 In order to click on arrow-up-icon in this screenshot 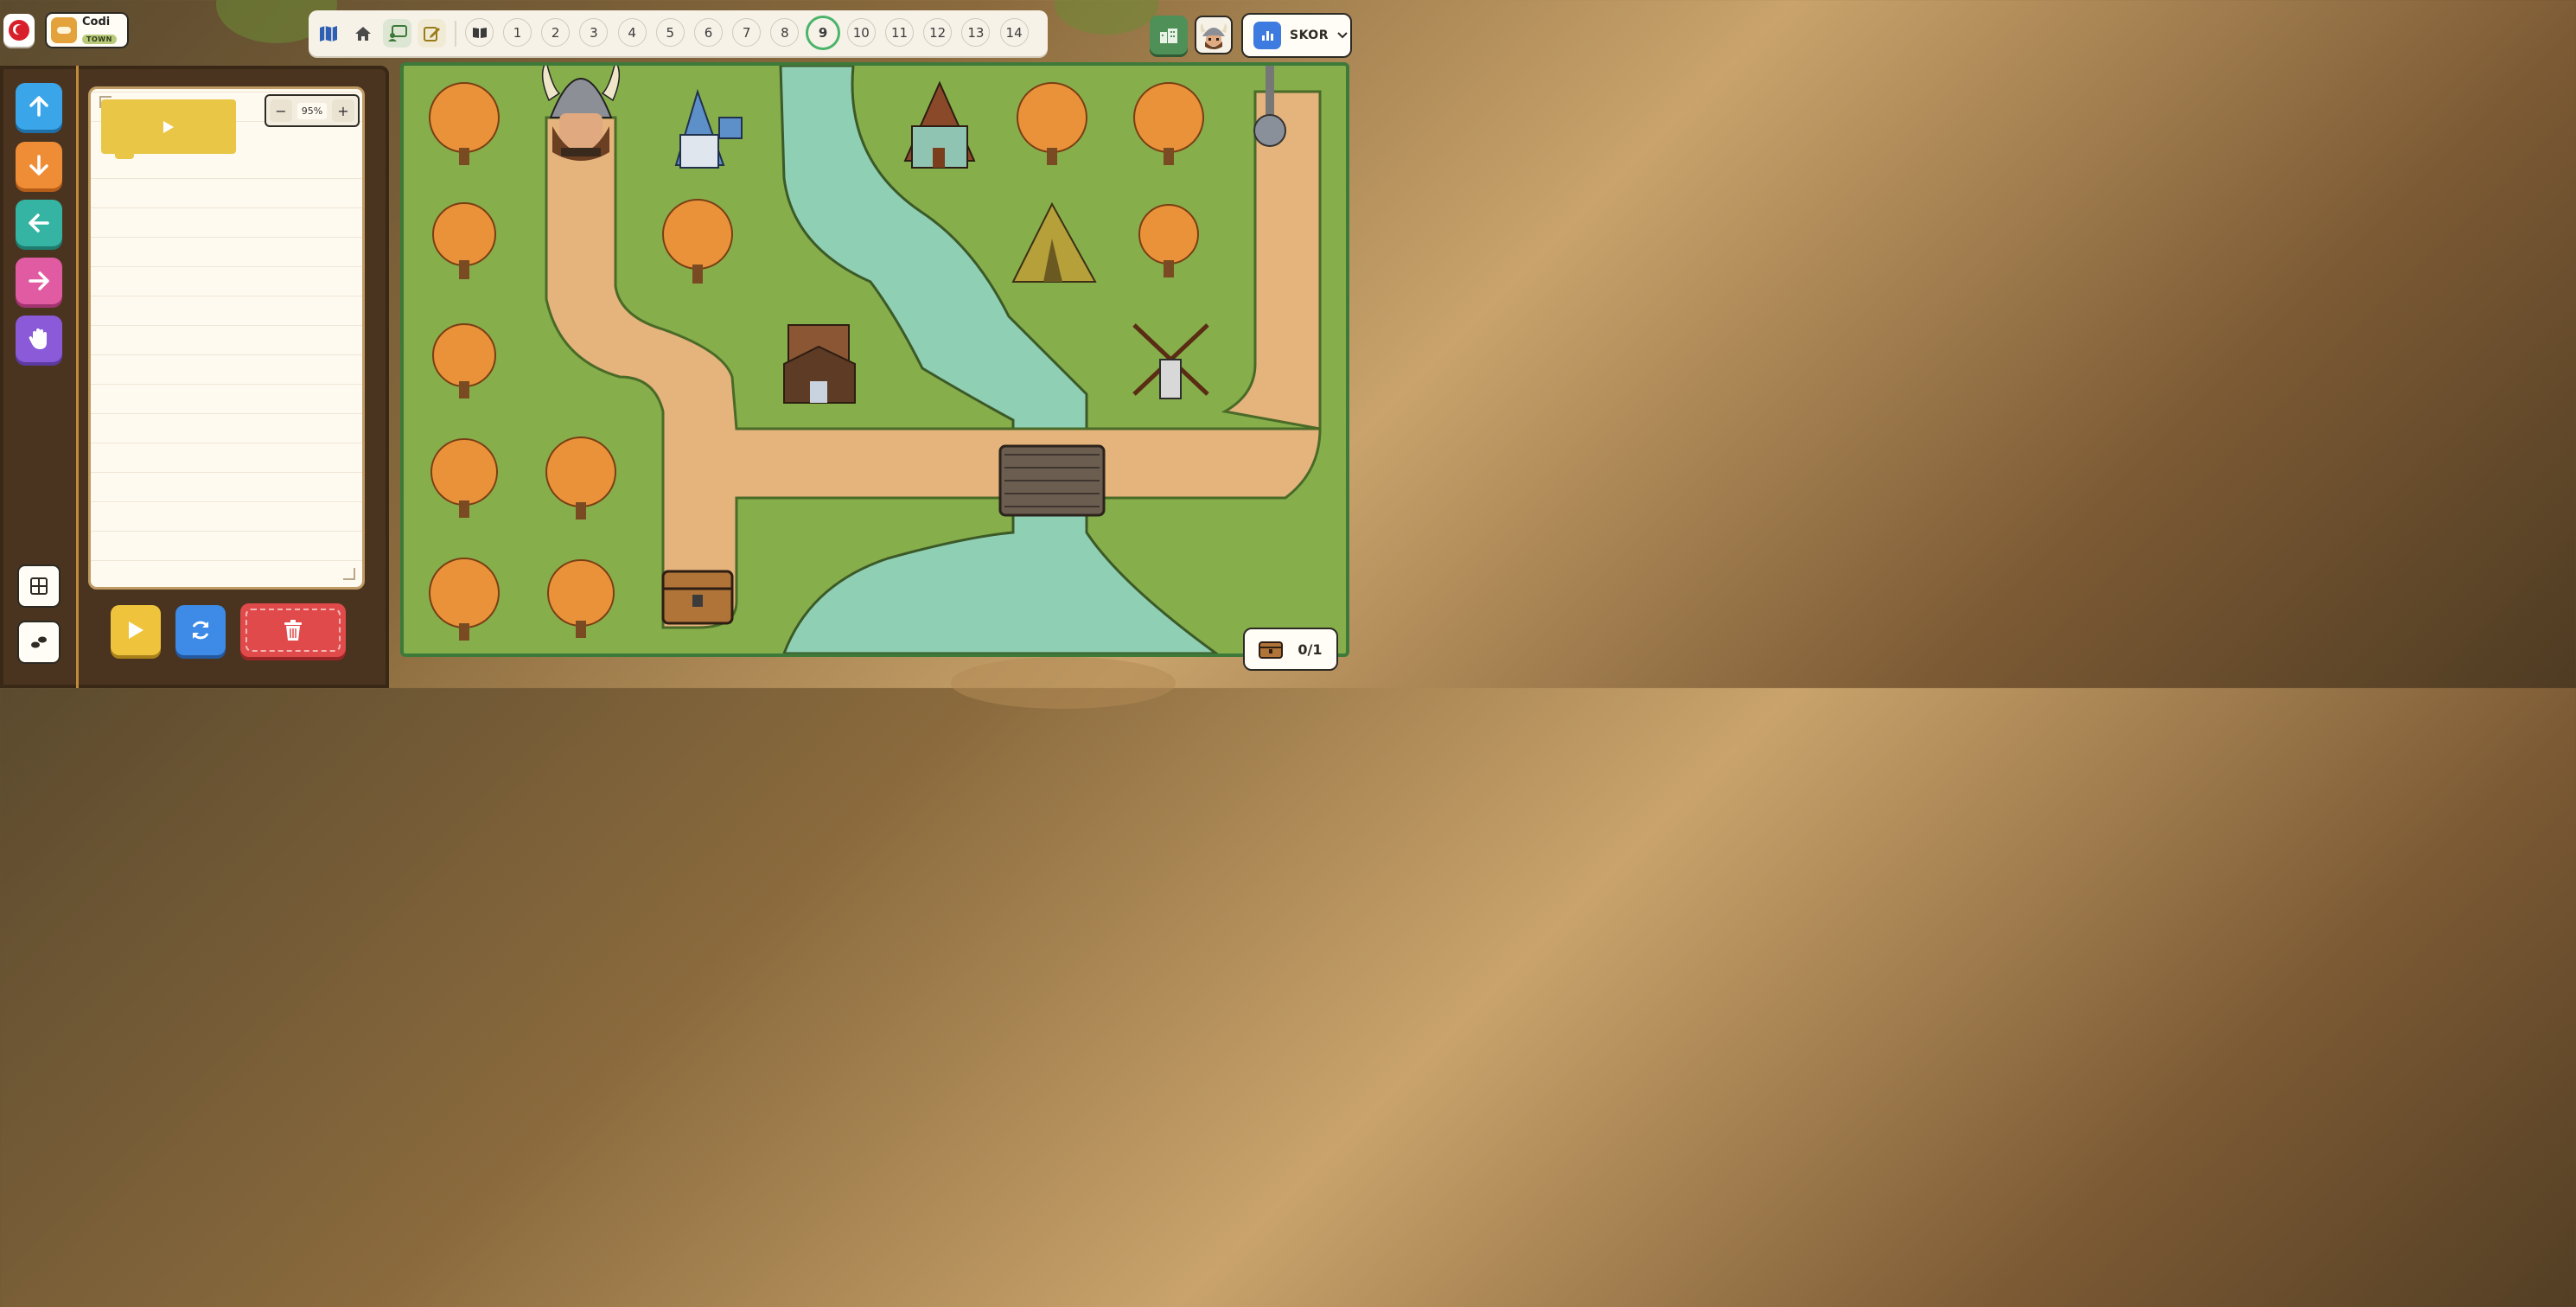, I will do `click(38, 106)`.